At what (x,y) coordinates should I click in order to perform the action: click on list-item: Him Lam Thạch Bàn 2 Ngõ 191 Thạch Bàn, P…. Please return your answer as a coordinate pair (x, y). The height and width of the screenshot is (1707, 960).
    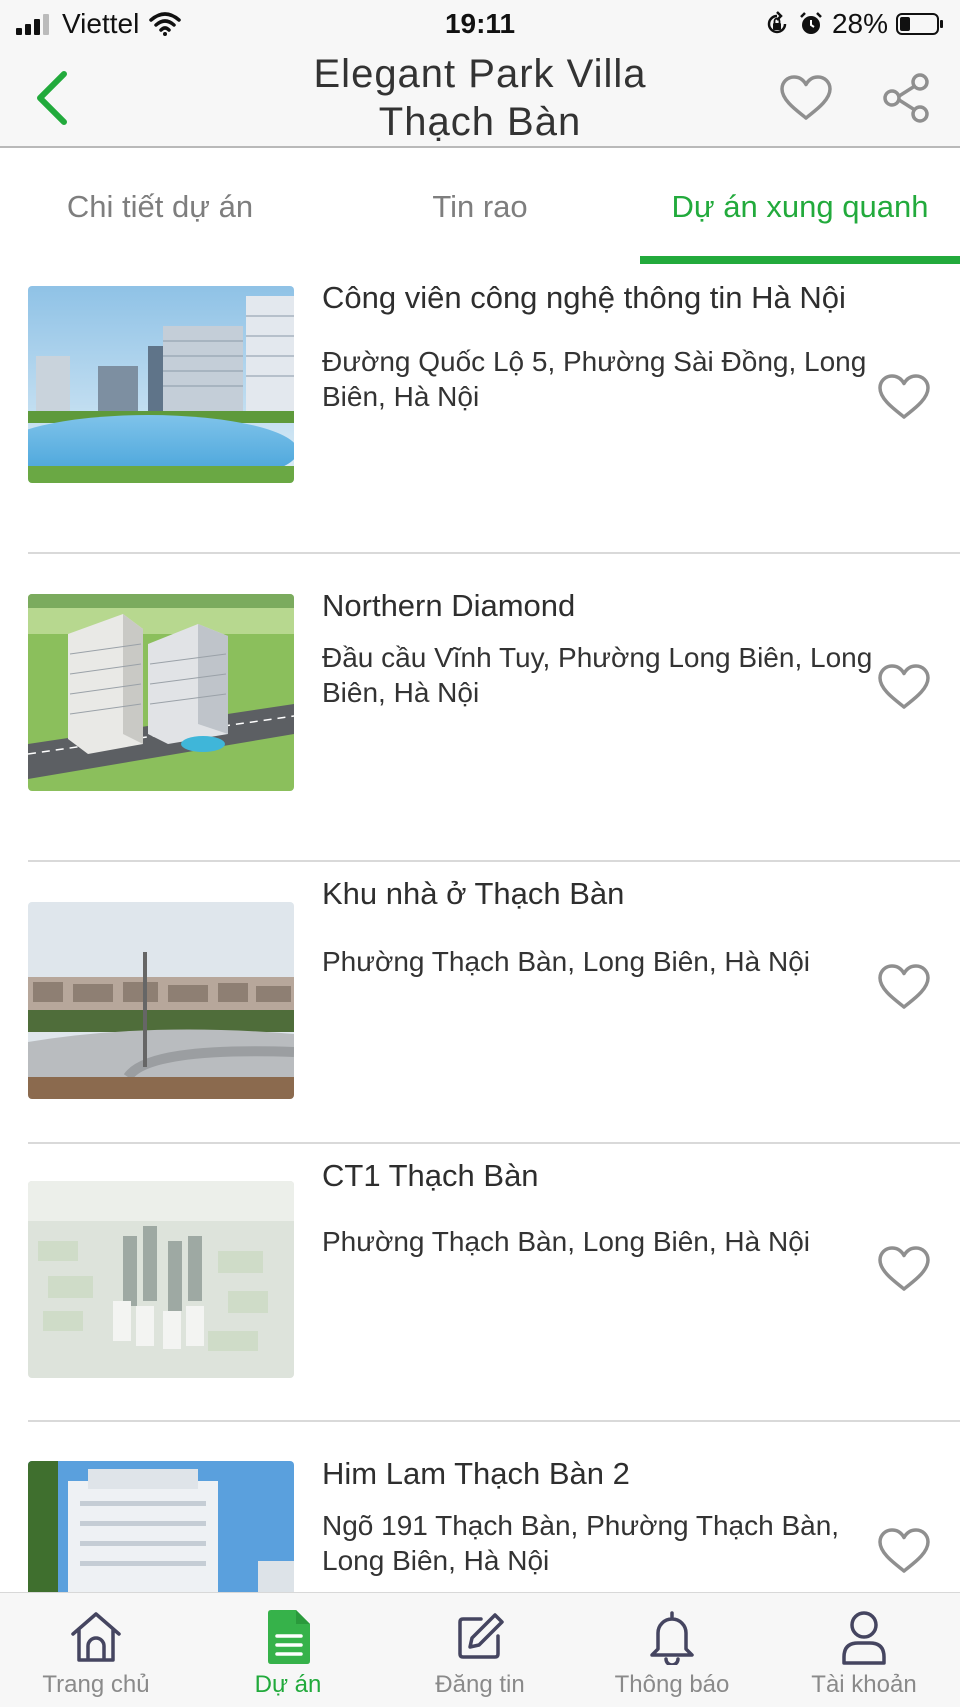
    Looking at the image, I should click on (480, 1507).